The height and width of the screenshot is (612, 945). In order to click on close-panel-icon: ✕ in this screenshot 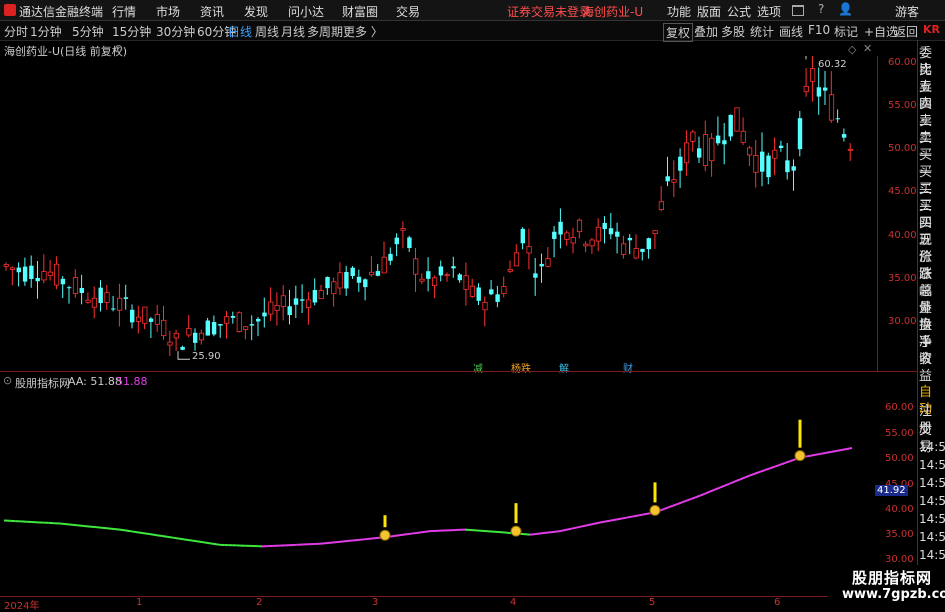, I will do `click(867, 48)`.